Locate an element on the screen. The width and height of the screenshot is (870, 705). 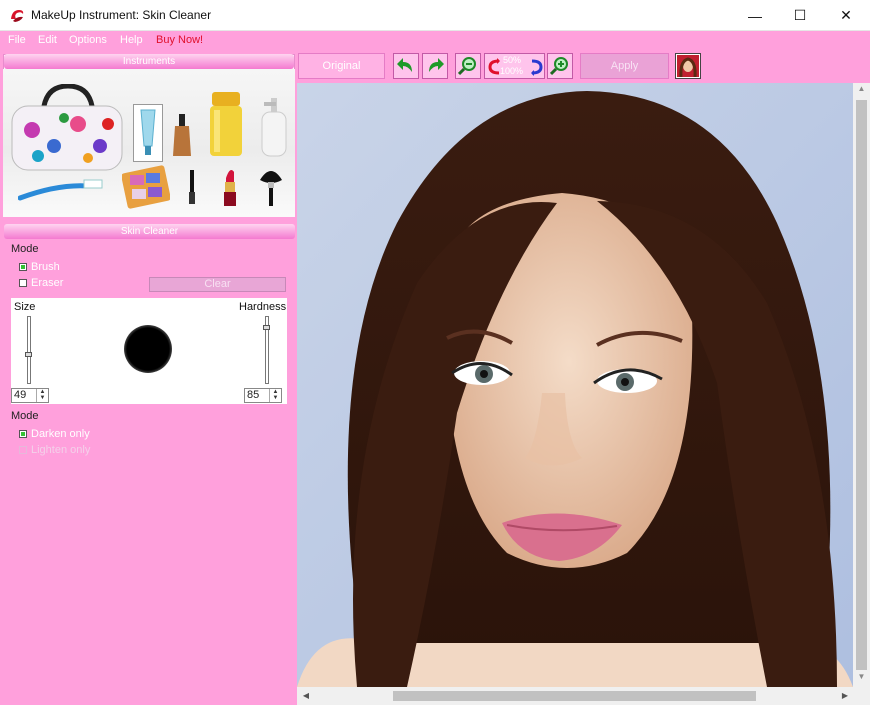
lighten-only-label: Lighten only is located at coordinates (61, 450).